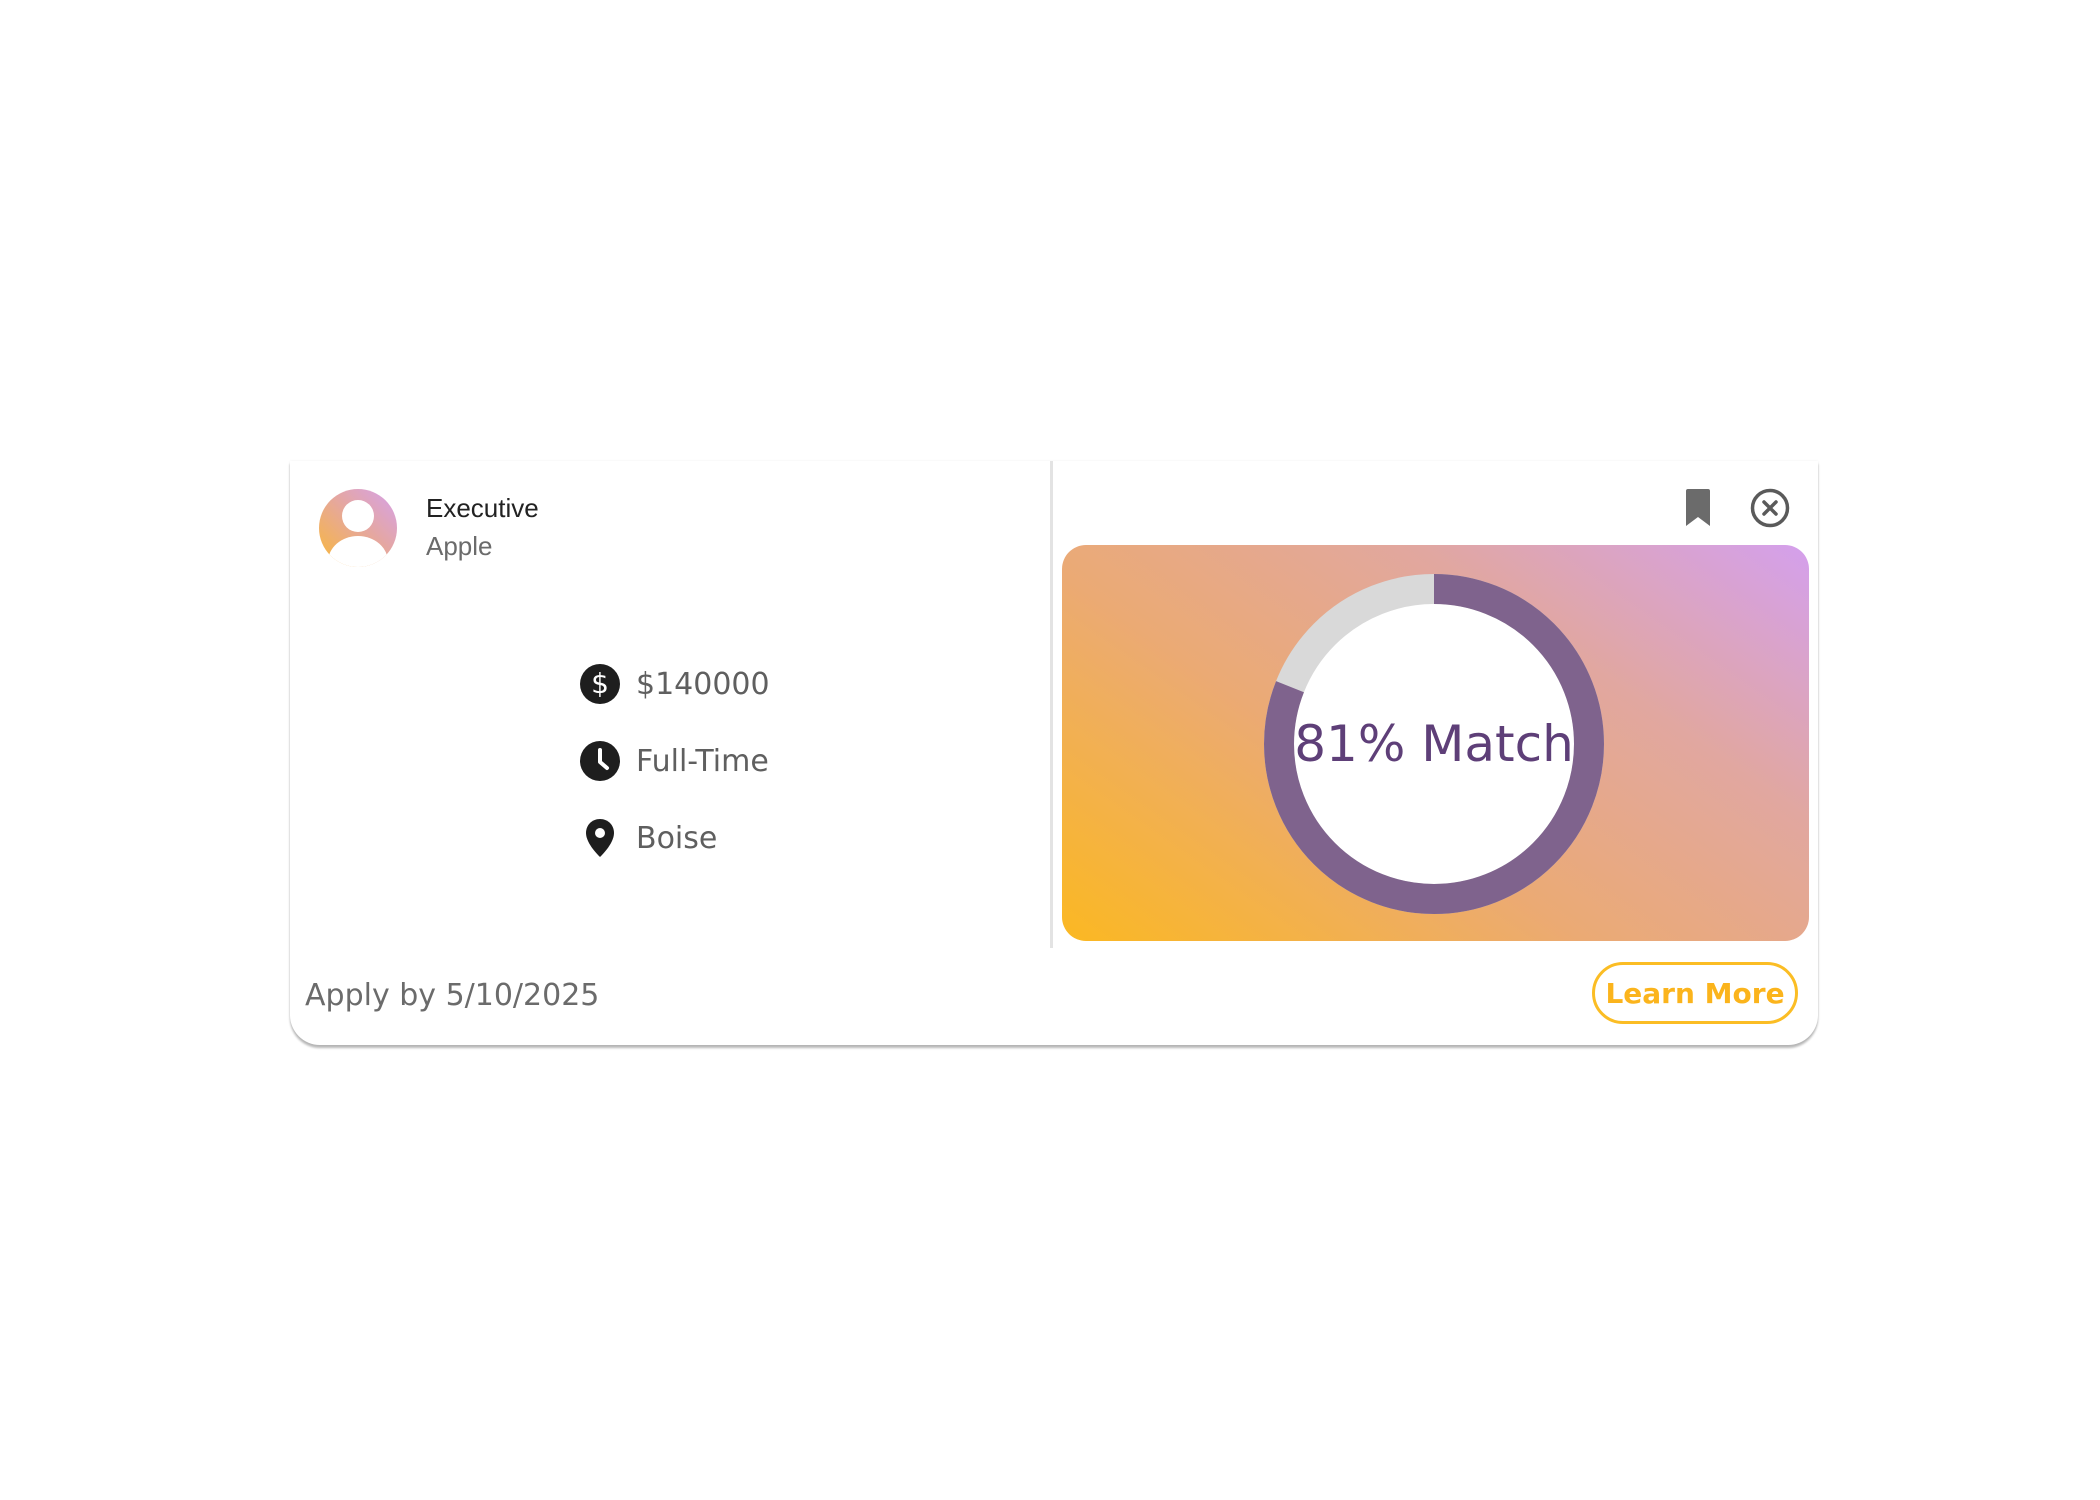  I want to click on salary-value: $140000, so click(703, 684).